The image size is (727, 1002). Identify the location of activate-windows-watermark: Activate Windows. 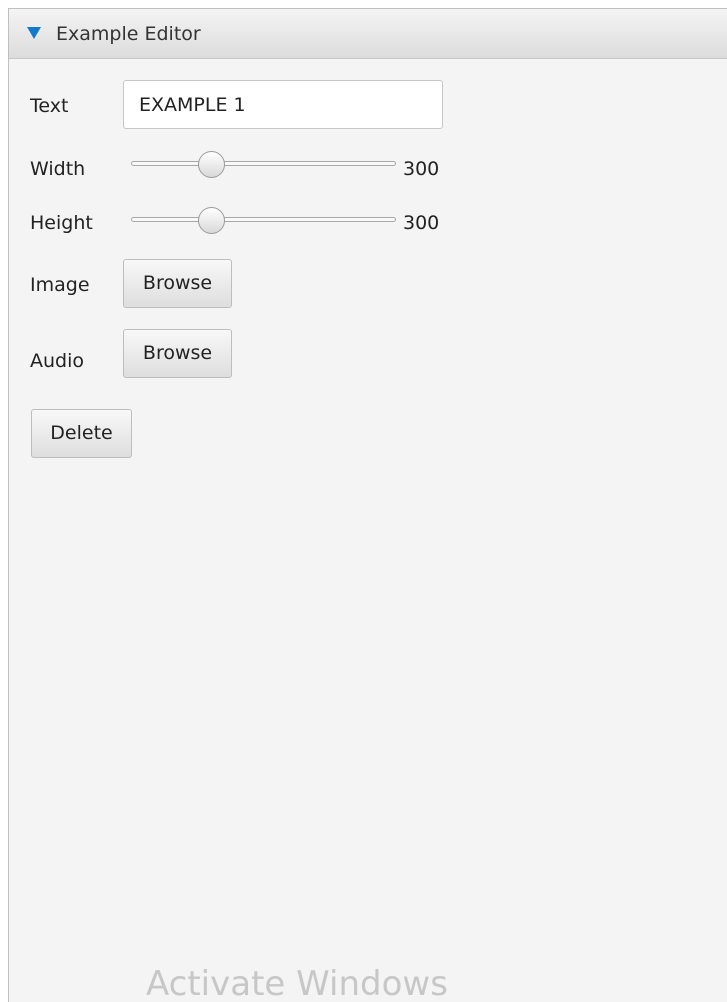
(297, 983).